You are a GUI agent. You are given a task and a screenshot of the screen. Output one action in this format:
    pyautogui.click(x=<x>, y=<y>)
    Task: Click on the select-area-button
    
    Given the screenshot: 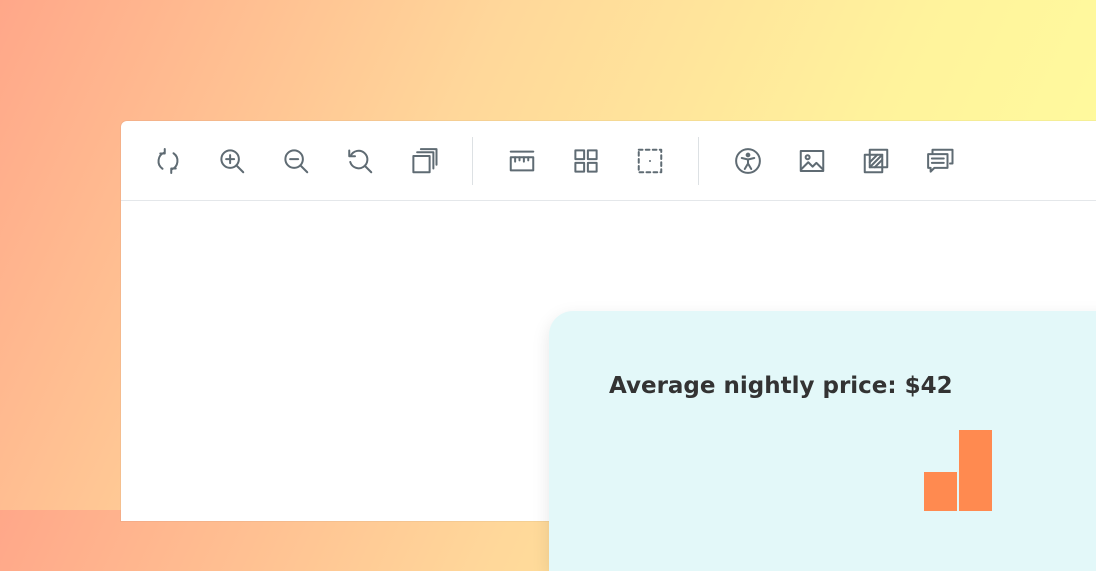 What is the action you would take?
    pyautogui.click(x=650, y=161)
    